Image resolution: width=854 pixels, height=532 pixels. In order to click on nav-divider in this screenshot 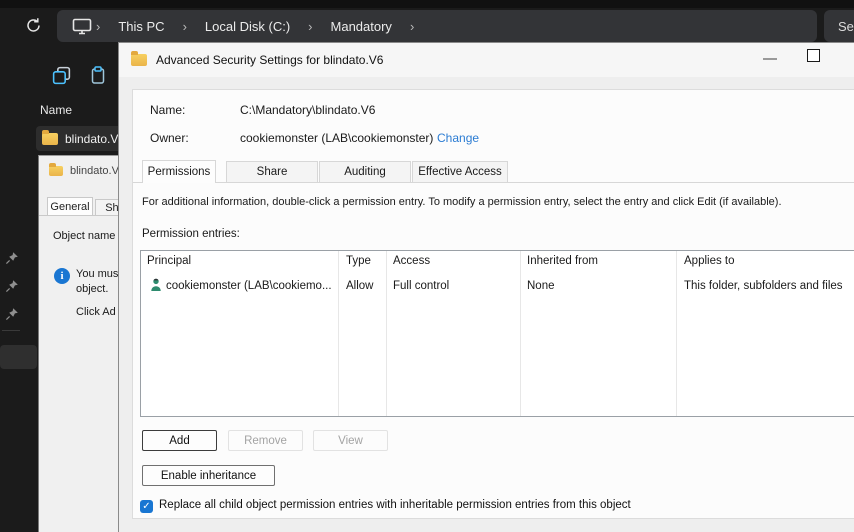, I will do `click(11, 330)`.